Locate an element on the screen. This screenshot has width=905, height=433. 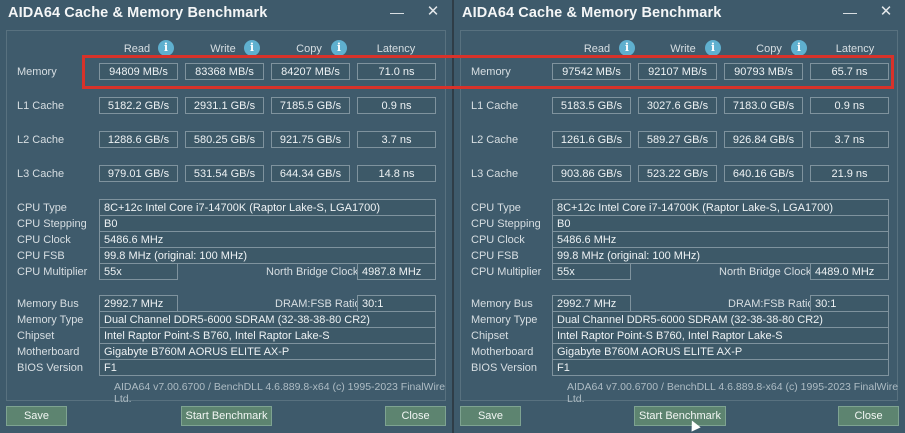
l2-read-value: 1288.6 GB/s is located at coordinates (138, 139).